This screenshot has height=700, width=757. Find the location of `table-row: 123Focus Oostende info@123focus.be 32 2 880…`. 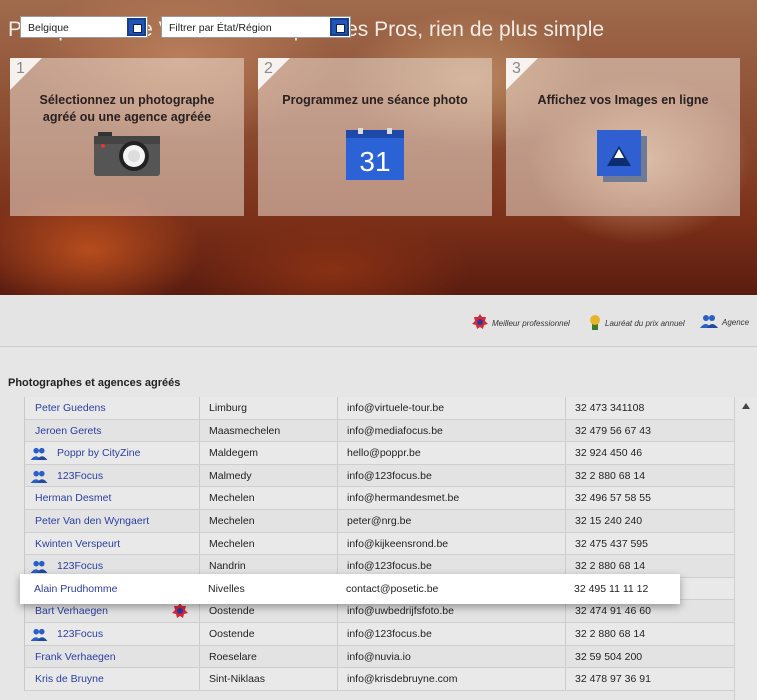

table-row: 123Focus Oostende info@123focus.be 32 2 880… is located at coordinates (379, 634).